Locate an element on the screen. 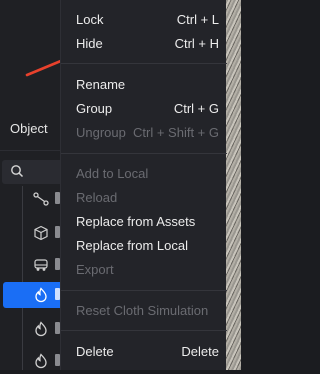  menu-item-reset-cloth-simulation: Reset Cloth Simulation is located at coordinates (144, 311).